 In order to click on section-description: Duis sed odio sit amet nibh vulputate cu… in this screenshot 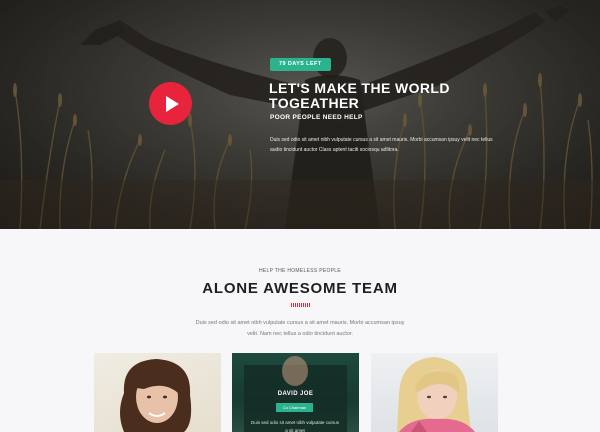, I will do `click(300, 328)`.